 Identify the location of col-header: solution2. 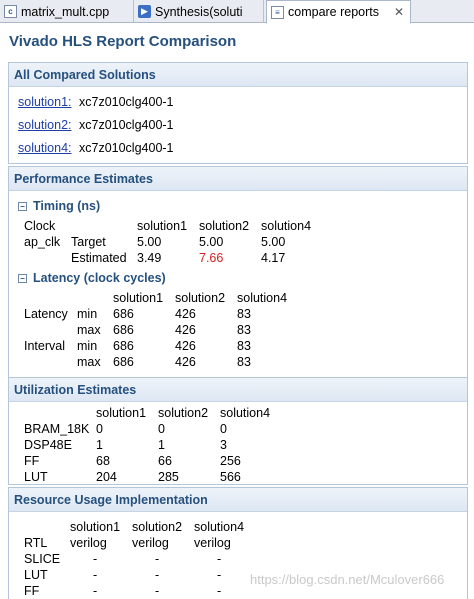
(157, 527).